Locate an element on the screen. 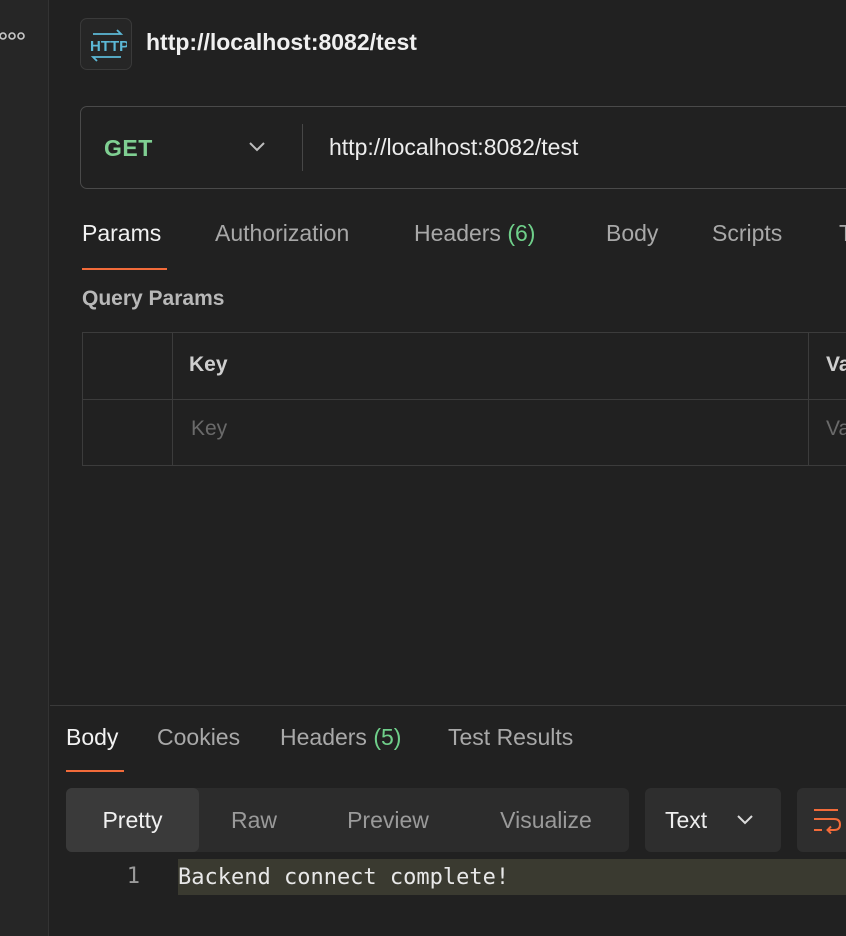  method-select: GET is located at coordinates (192, 147).